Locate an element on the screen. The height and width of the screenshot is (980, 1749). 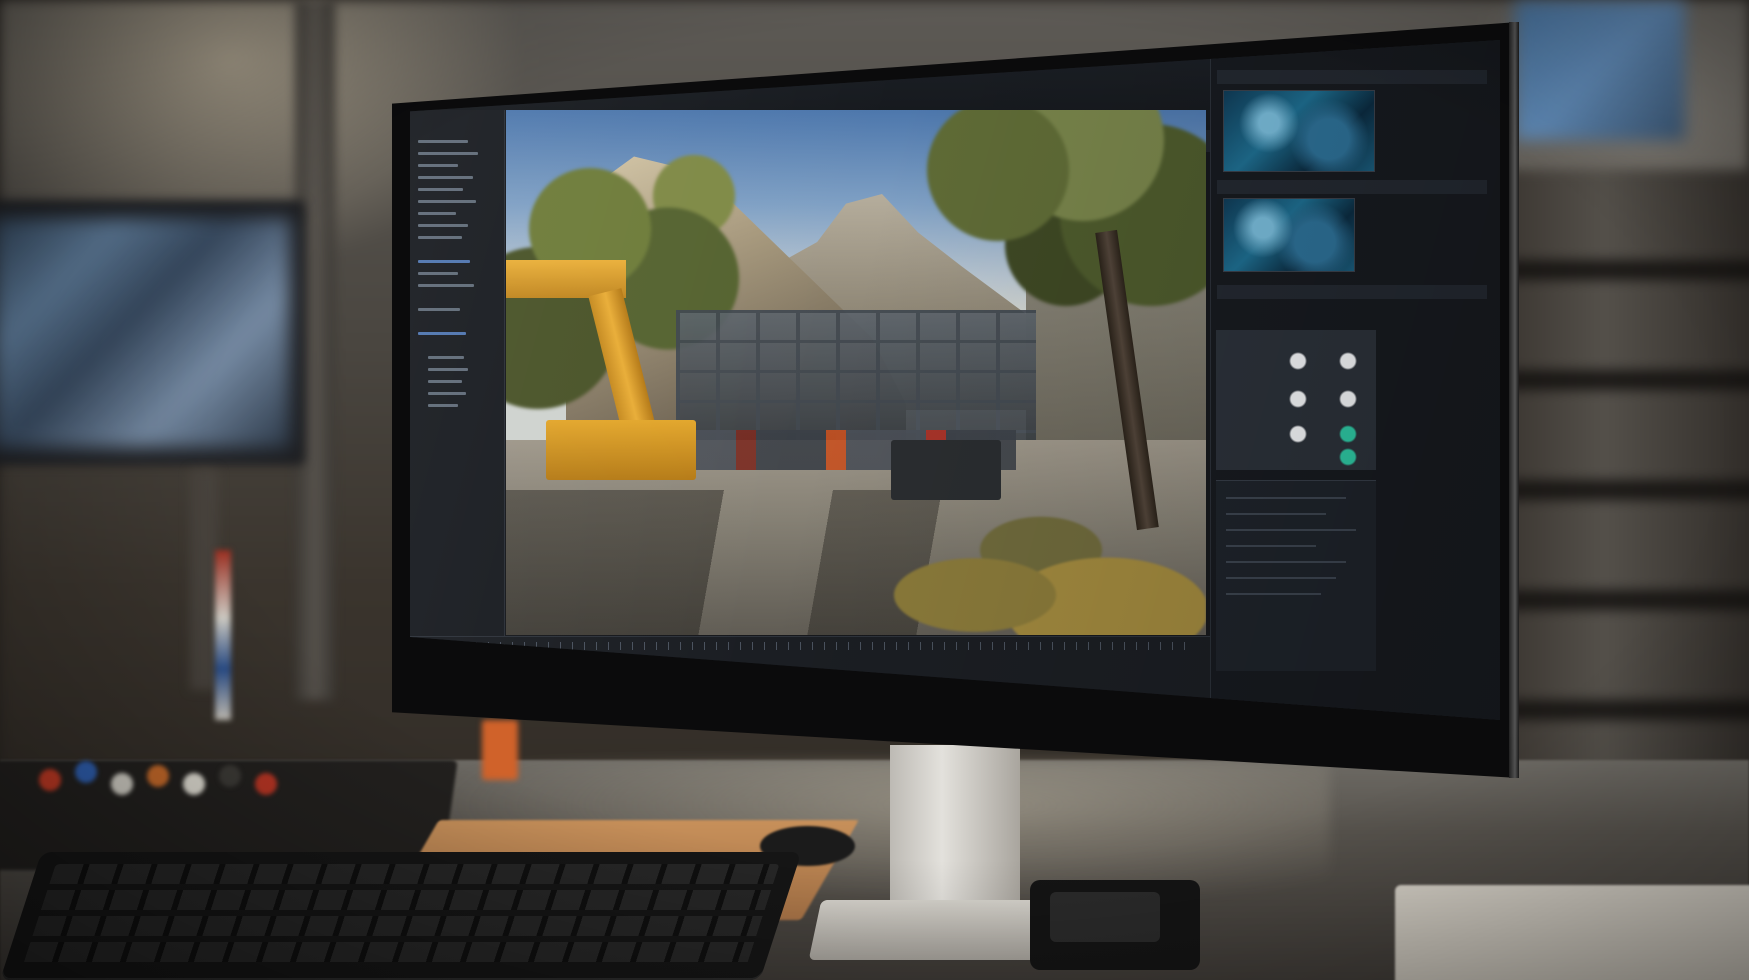
tray-components is located at coordinates (170, 780).